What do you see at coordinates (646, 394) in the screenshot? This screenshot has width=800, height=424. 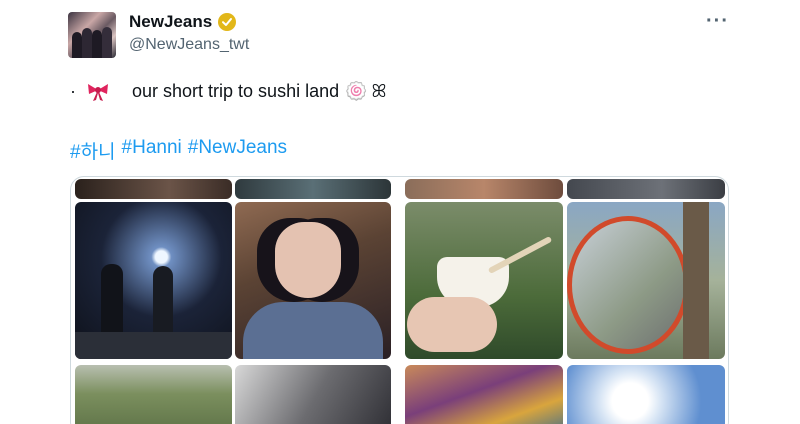 I see `sky-photo` at bounding box center [646, 394].